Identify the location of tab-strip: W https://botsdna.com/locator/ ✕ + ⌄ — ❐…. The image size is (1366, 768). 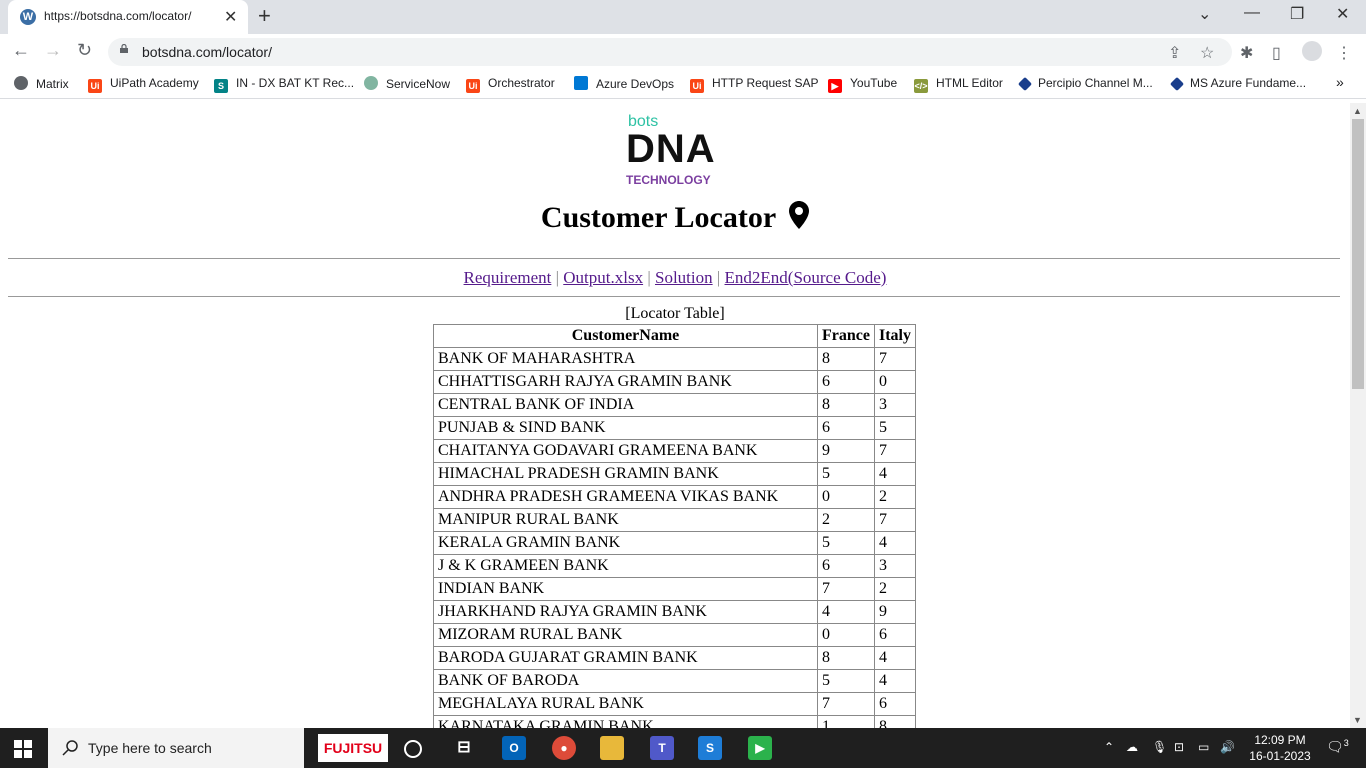
(683, 17).